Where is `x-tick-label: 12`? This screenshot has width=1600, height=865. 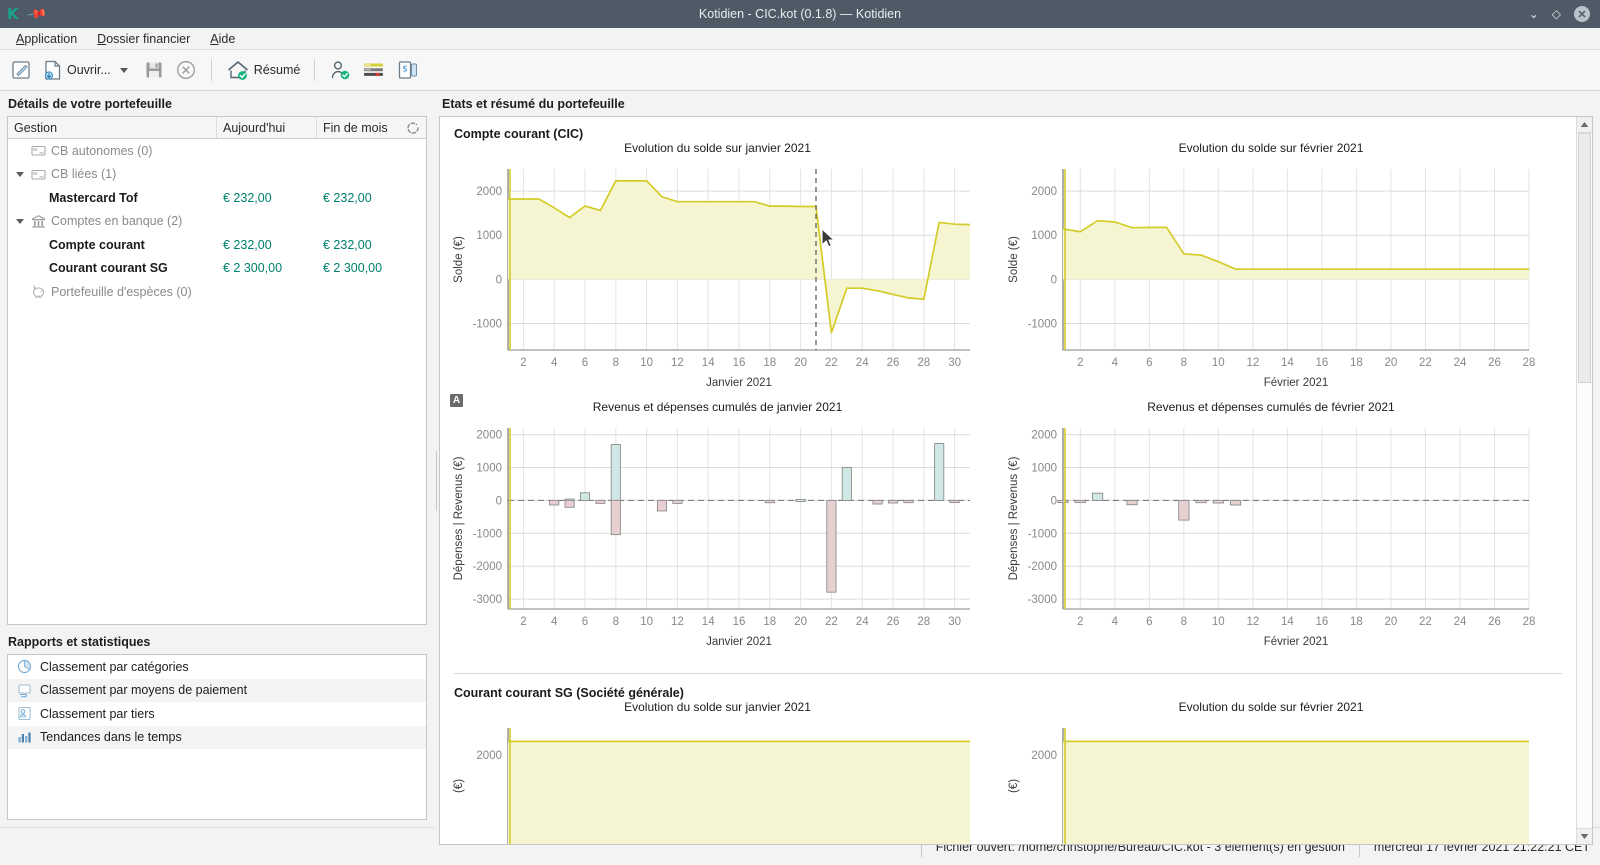
x-tick-label: 12 is located at coordinates (1253, 363).